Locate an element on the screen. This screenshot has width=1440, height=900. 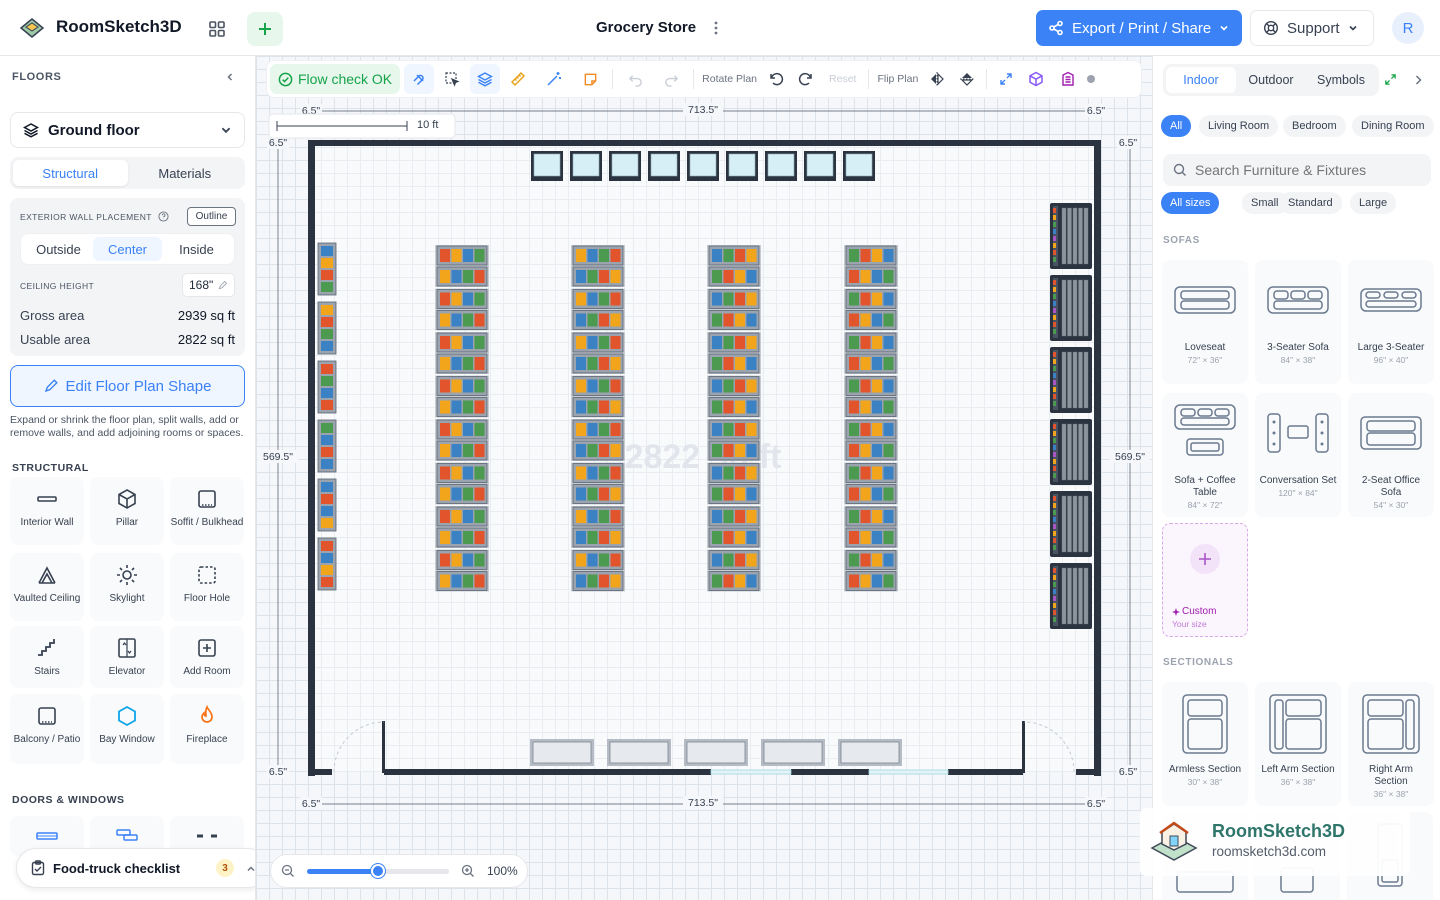
sectional-card-right-arm-section: Right Arm Section 36" × 38" is located at coordinates (1391, 744).